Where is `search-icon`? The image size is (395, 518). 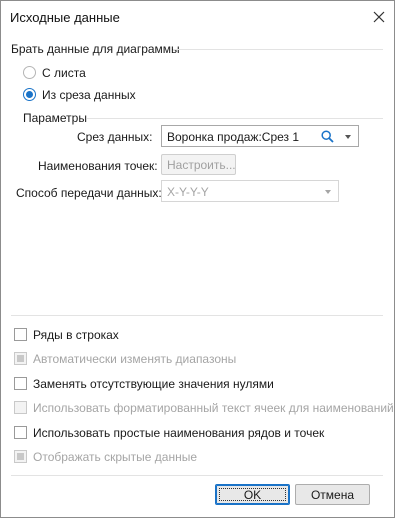 search-icon is located at coordinates (327, 136).